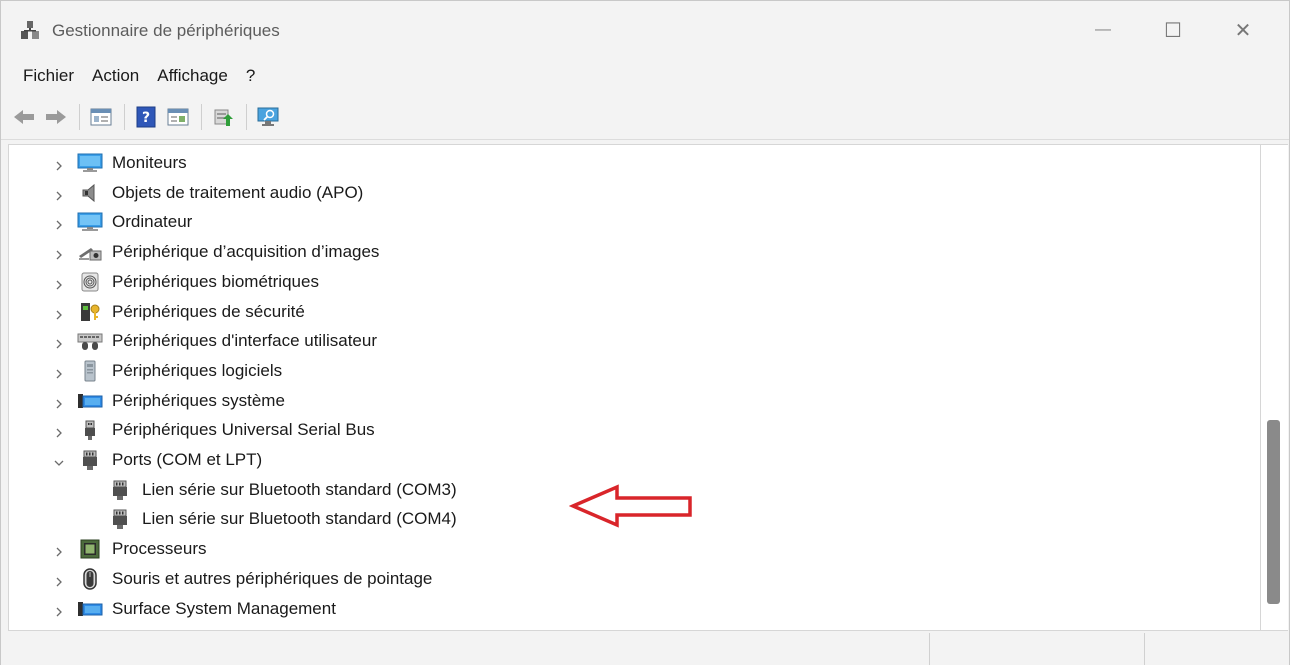 Image resolution: width=1290 pixels, height=665 pixels. I want to click on tree-item-label: Objets de traitement audio (APO), so click(238, 192).